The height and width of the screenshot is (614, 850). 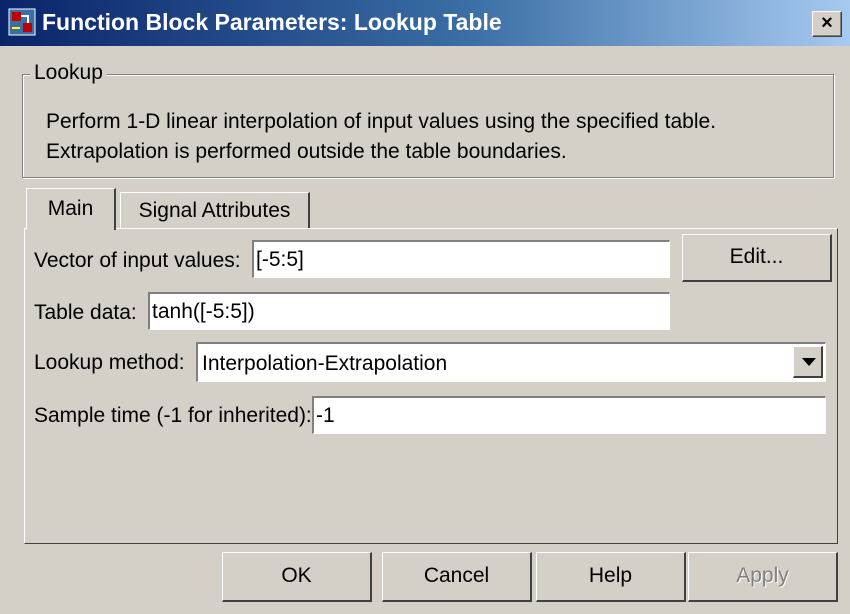 What do you see at coordinates (461, 259) in the screenshot?
I see `input-values-field` at bounding box center [461, 259].